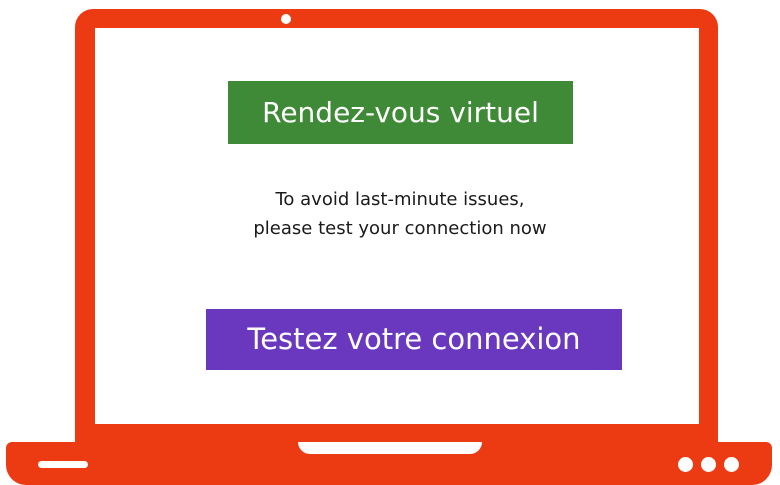  I want to click on three-dots-icon, so click(708, 465).